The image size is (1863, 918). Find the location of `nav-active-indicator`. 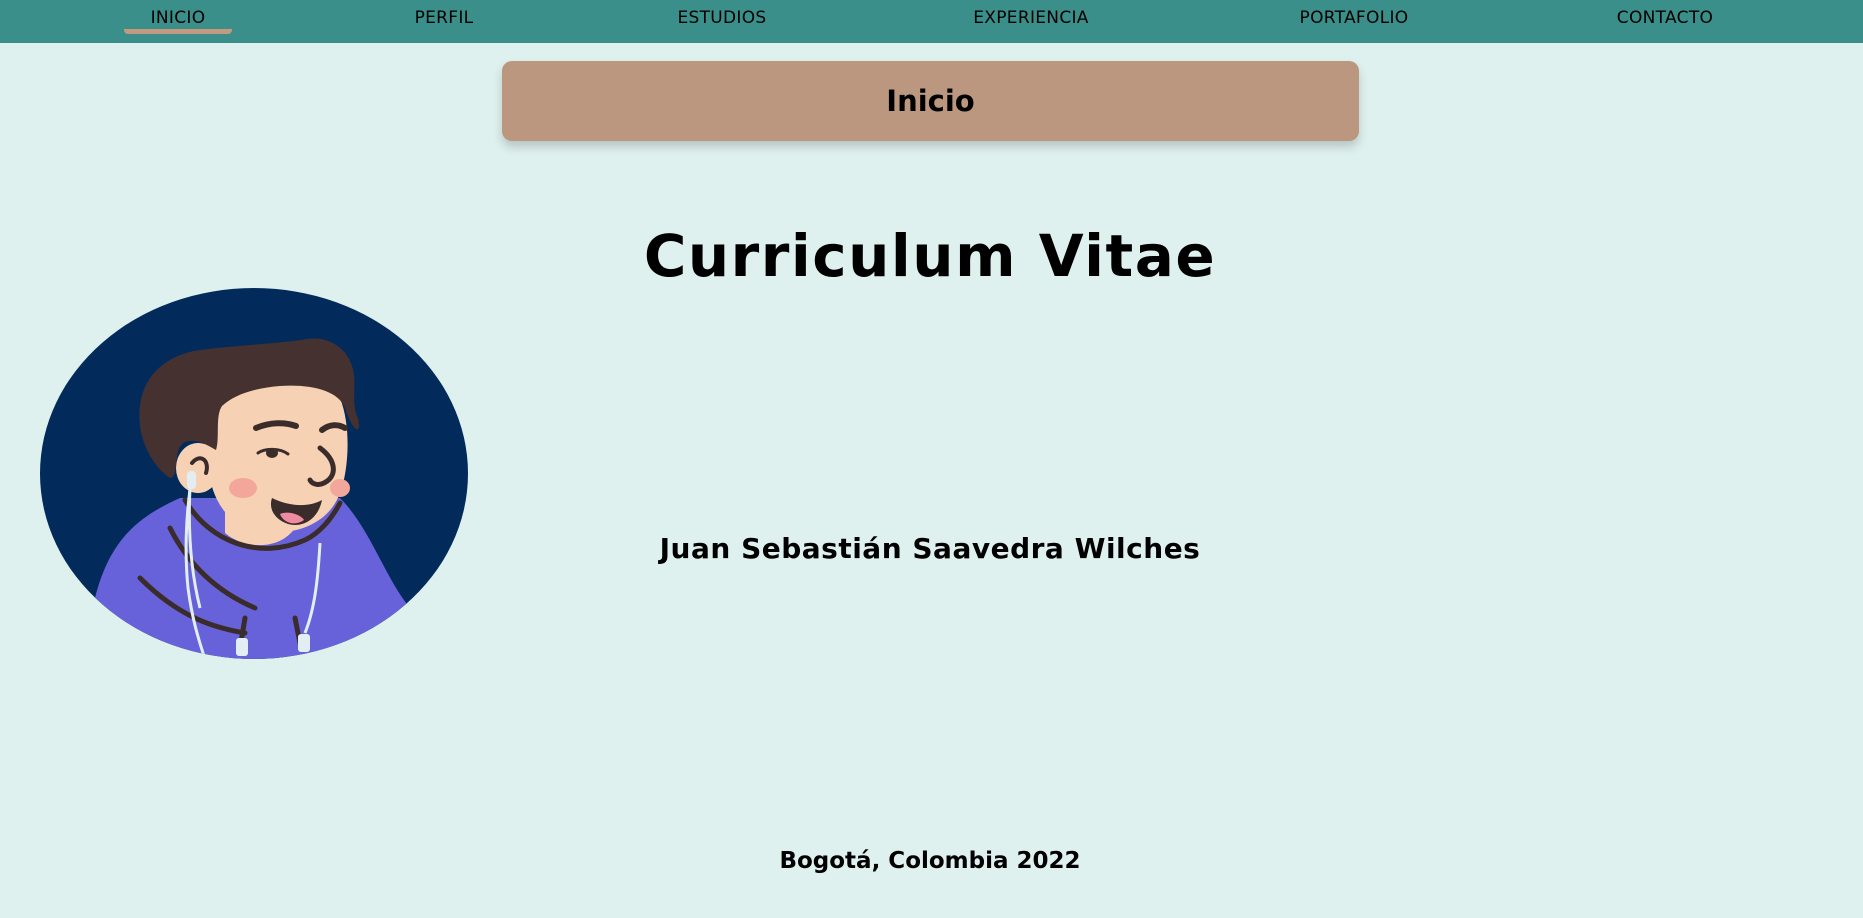

nav-active-indicator is located at coordinates (178, 31).